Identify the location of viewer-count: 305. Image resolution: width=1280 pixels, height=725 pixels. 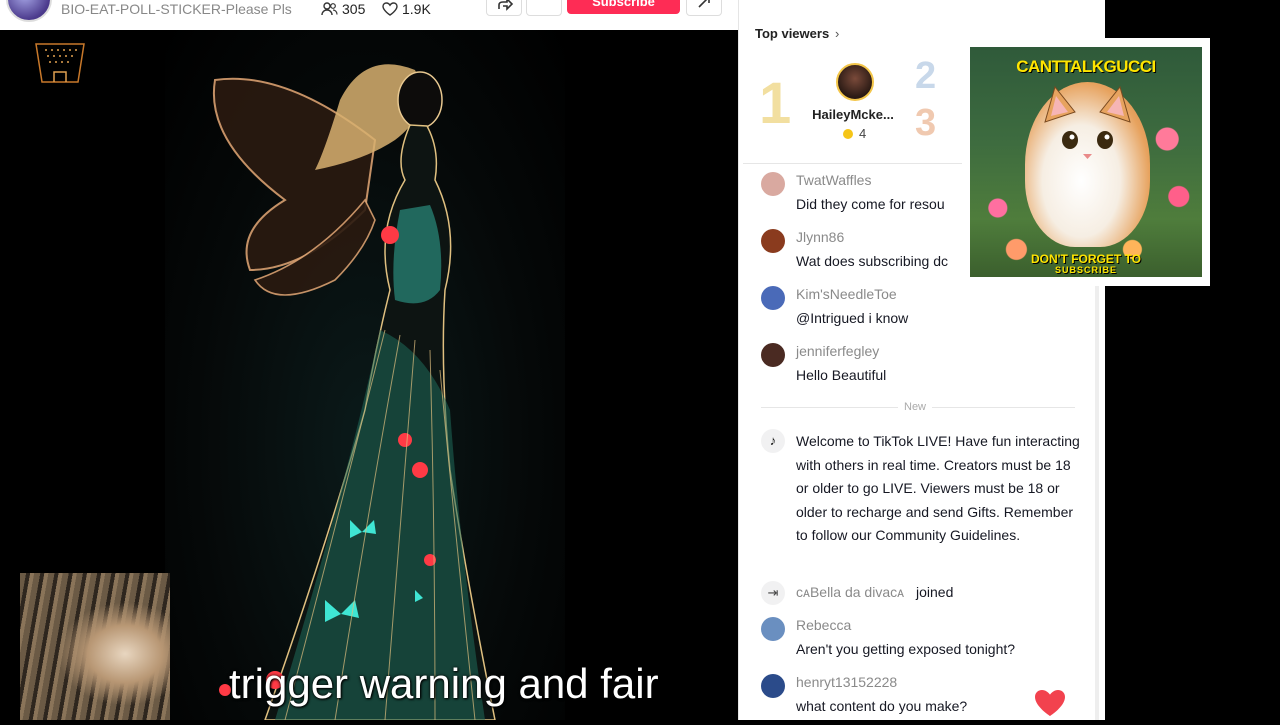
(343, 9).